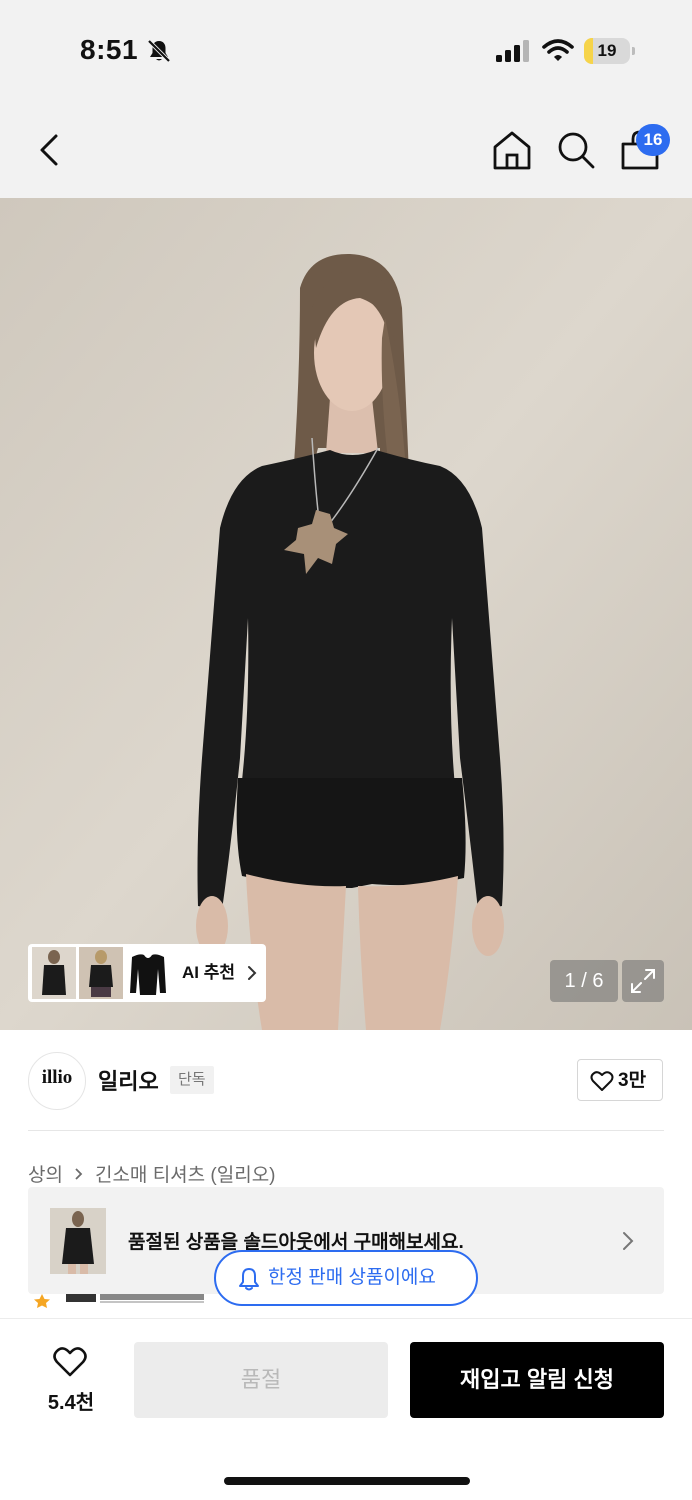 This screenshot has height=1500, width=692. Describe the element at coordinates (45, 1173) in the screenshot. I see `breadcrumb-item-category: 상의` at that location.